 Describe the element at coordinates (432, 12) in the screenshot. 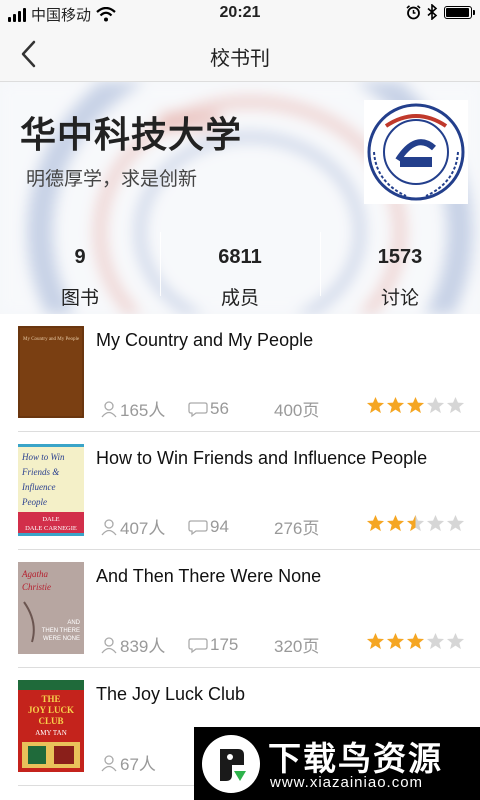

I see `bluetooth-icon` at that location.